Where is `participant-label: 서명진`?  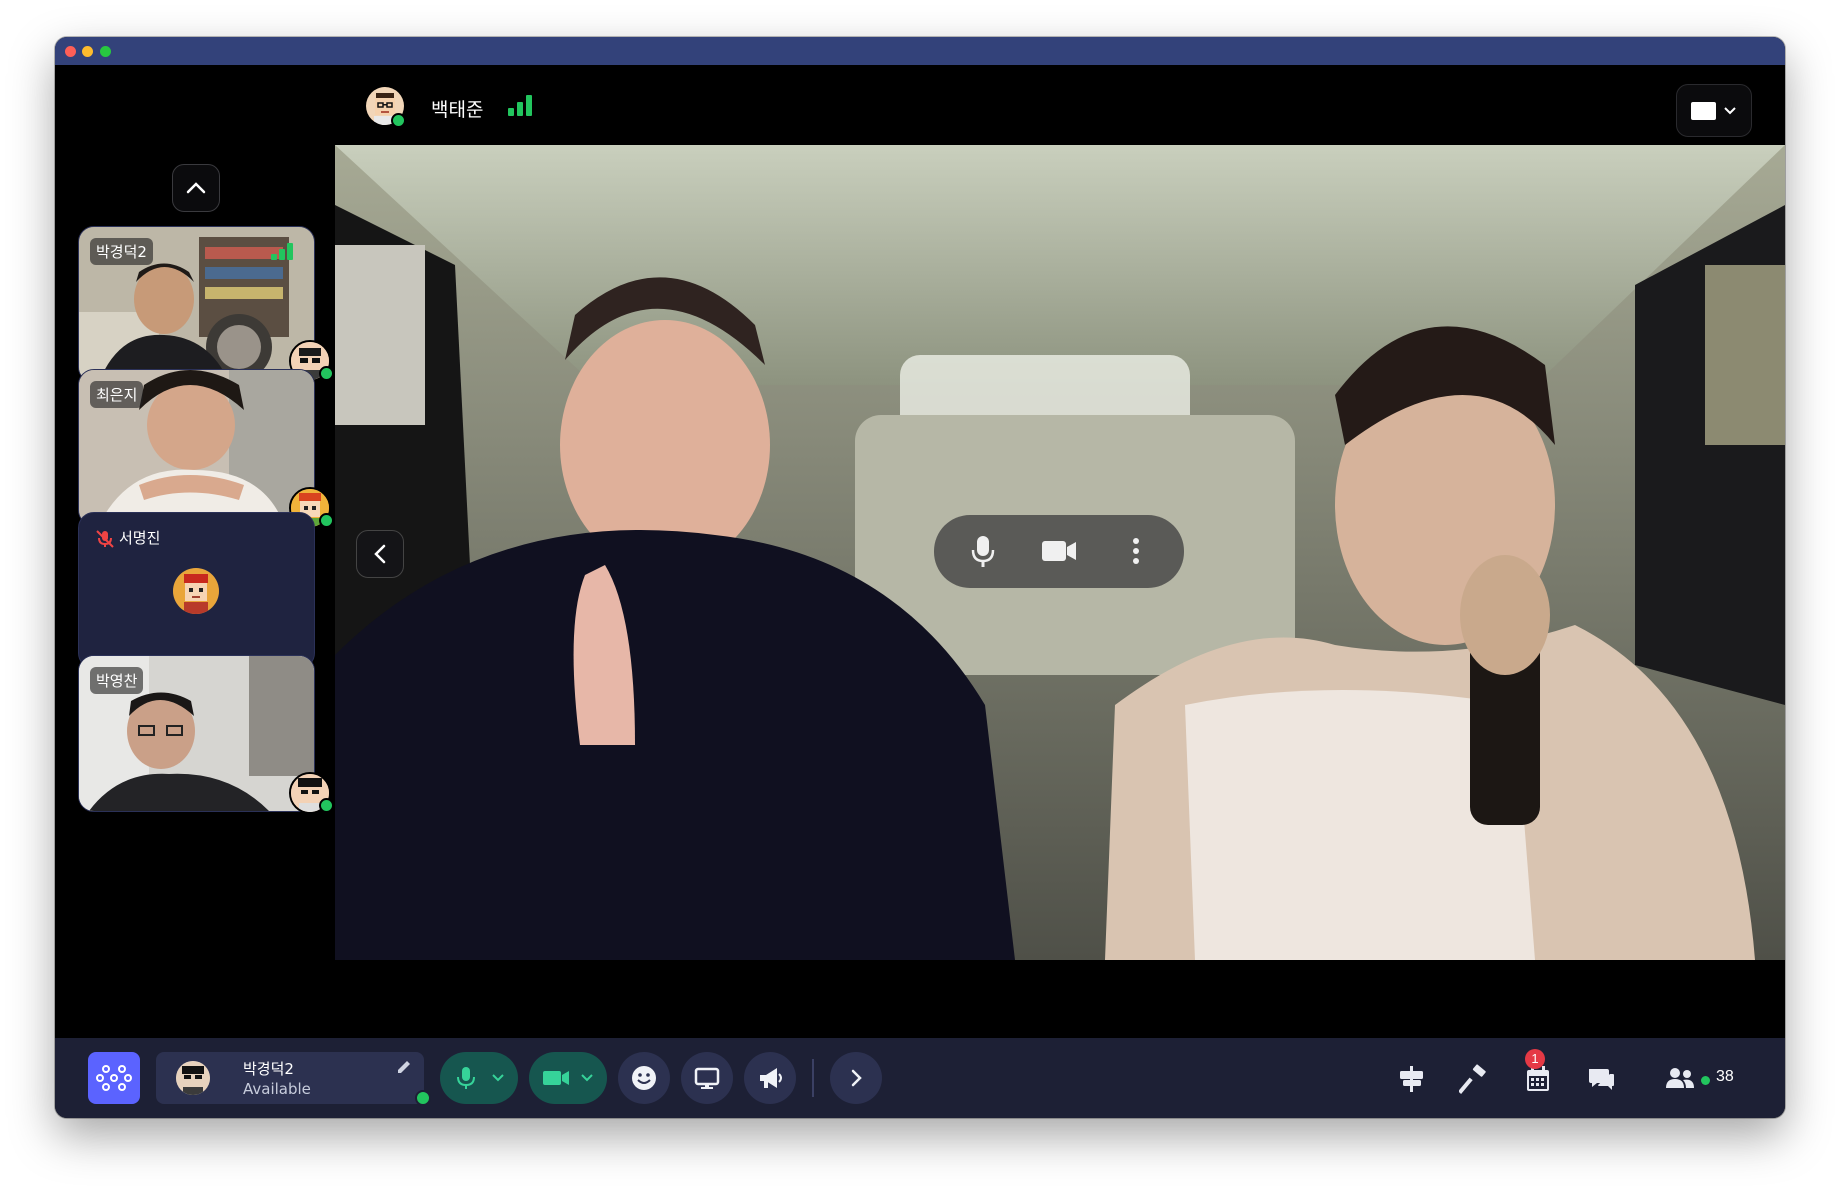 participant-label: 서명진 is located at coordinates (127, 538).